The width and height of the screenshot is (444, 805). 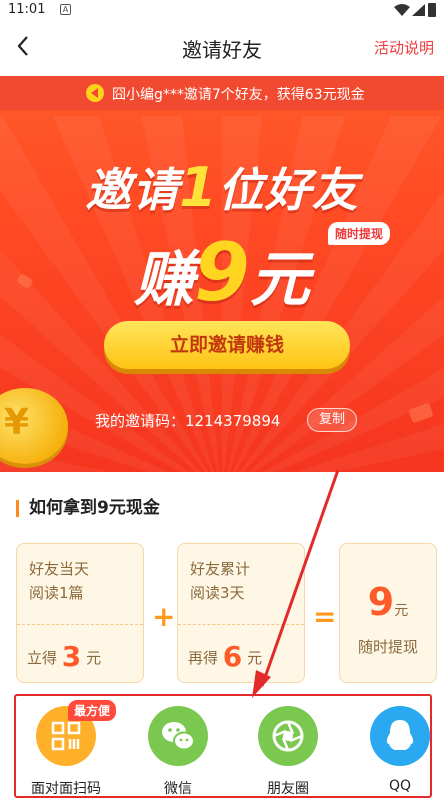 What do you see at coordinates (325, 616) in the screenshot?
I see `equals-sign: =` at bounding box center [325, 616].